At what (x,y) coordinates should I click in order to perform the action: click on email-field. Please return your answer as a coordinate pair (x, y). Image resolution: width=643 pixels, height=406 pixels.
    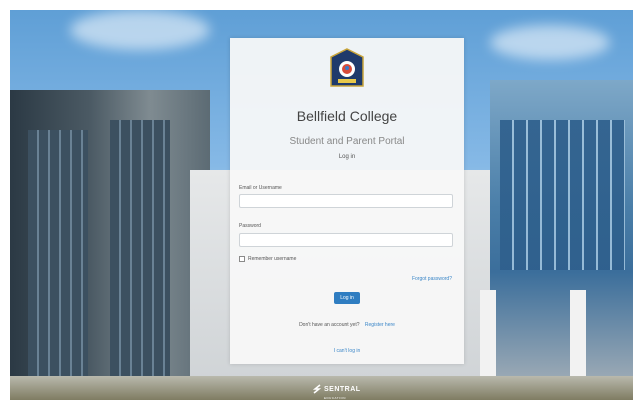
    Looking at the image, I should click on (346, 201).